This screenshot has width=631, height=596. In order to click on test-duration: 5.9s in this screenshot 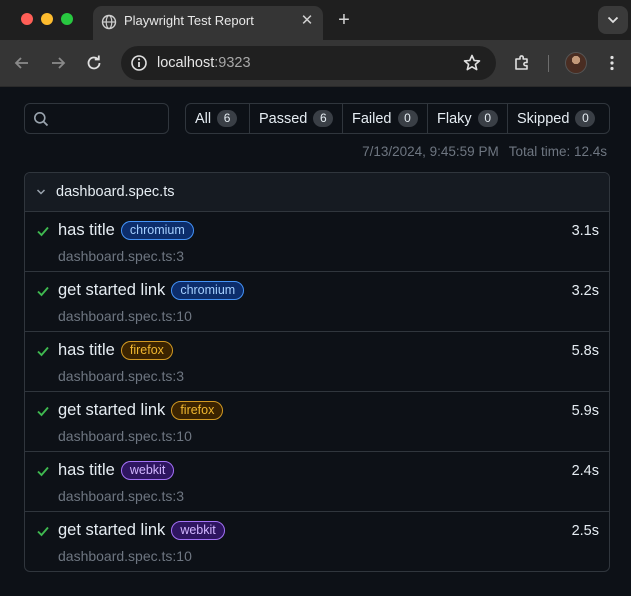, I will do `click(585, 411)`.